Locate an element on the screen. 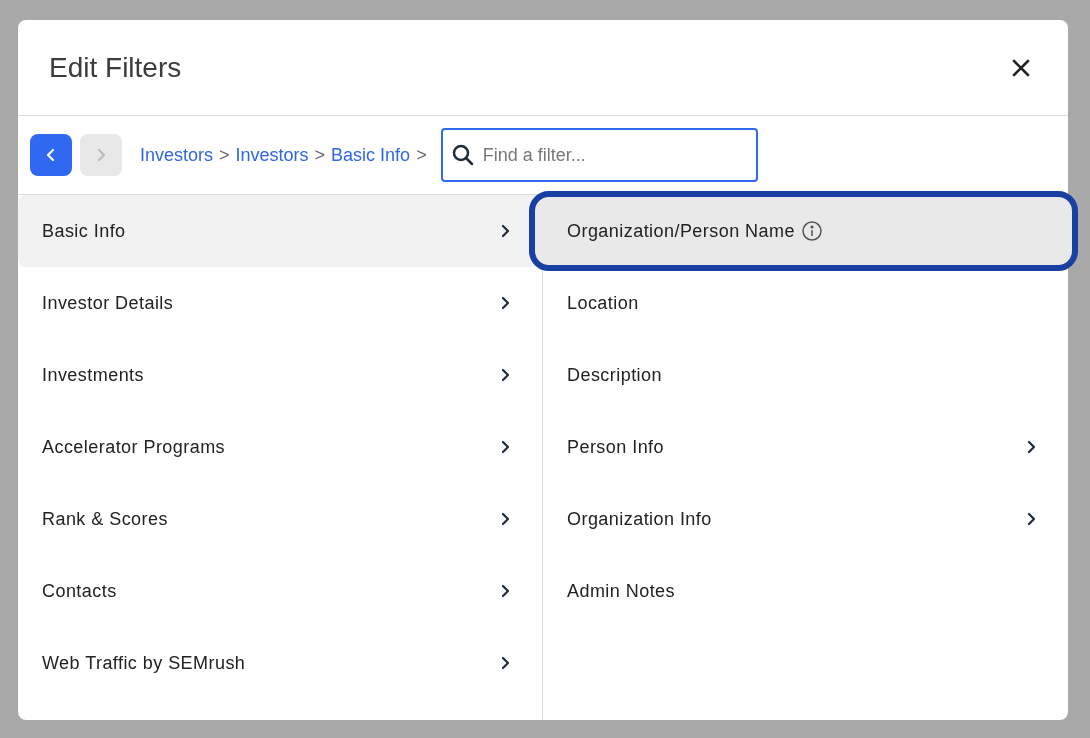  filter-item: Location is located at coordinates (805, 303).